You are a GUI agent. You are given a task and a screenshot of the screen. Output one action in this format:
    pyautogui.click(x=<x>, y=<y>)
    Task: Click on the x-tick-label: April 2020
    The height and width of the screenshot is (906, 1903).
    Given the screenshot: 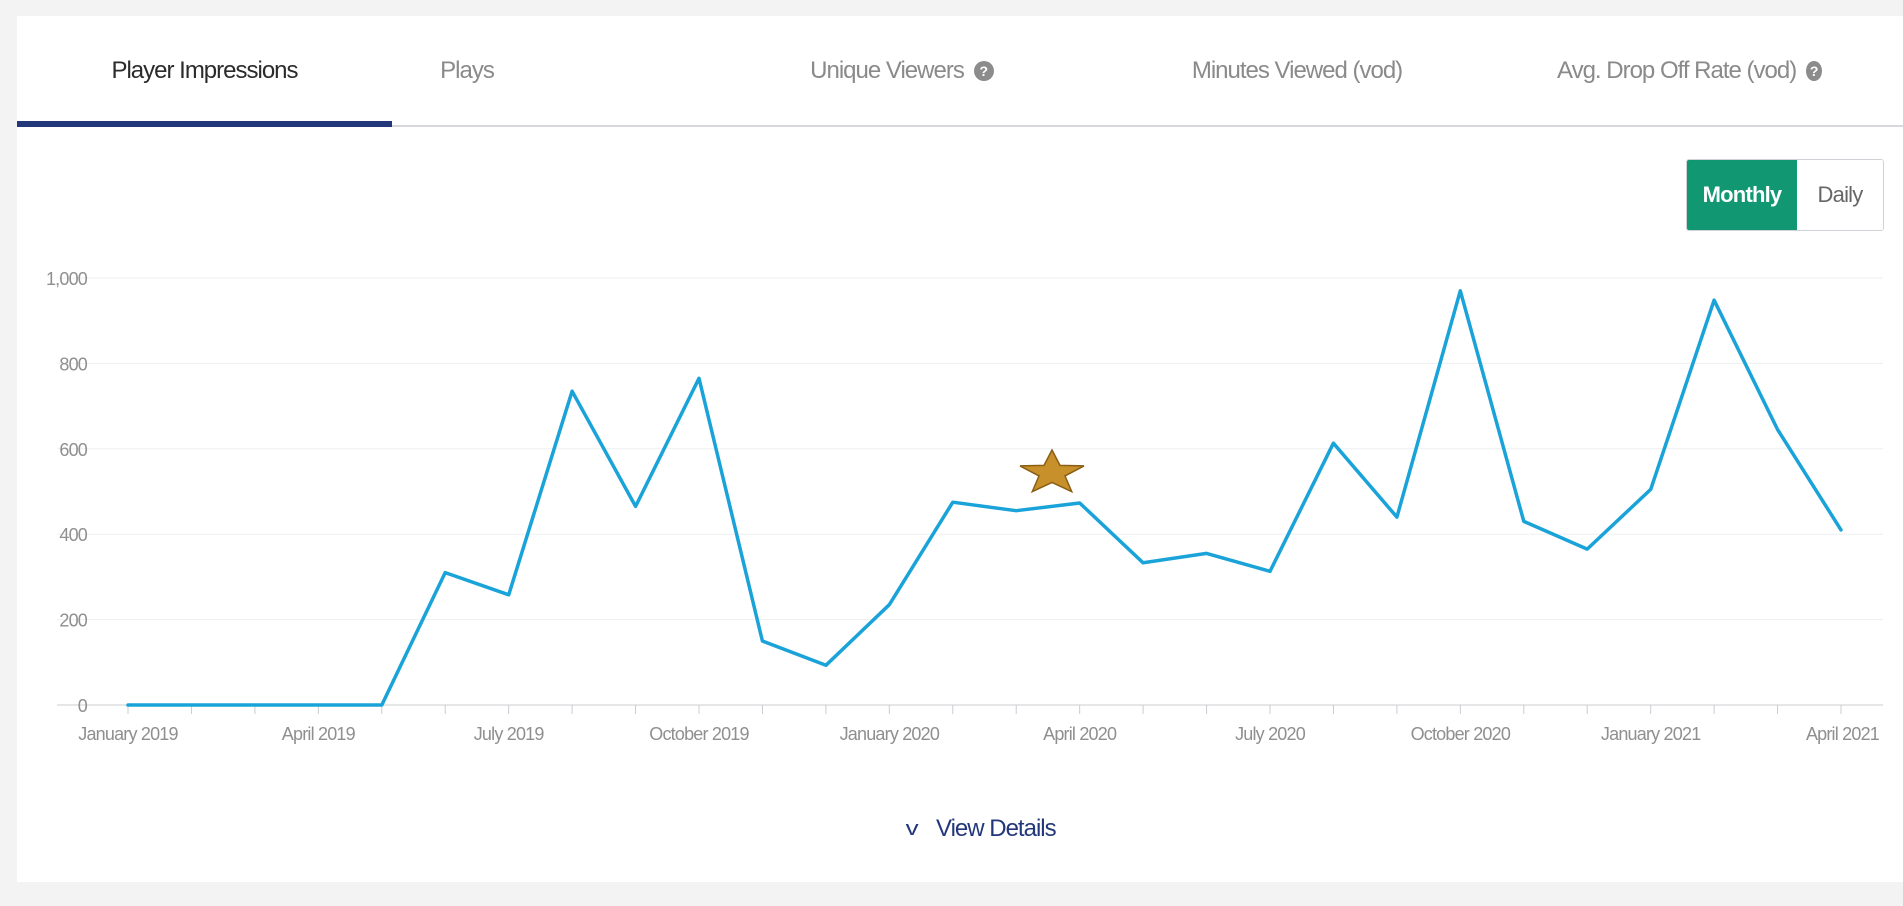 What is the action you would take?
    pyautogui.click(x=1080, y=734)
    